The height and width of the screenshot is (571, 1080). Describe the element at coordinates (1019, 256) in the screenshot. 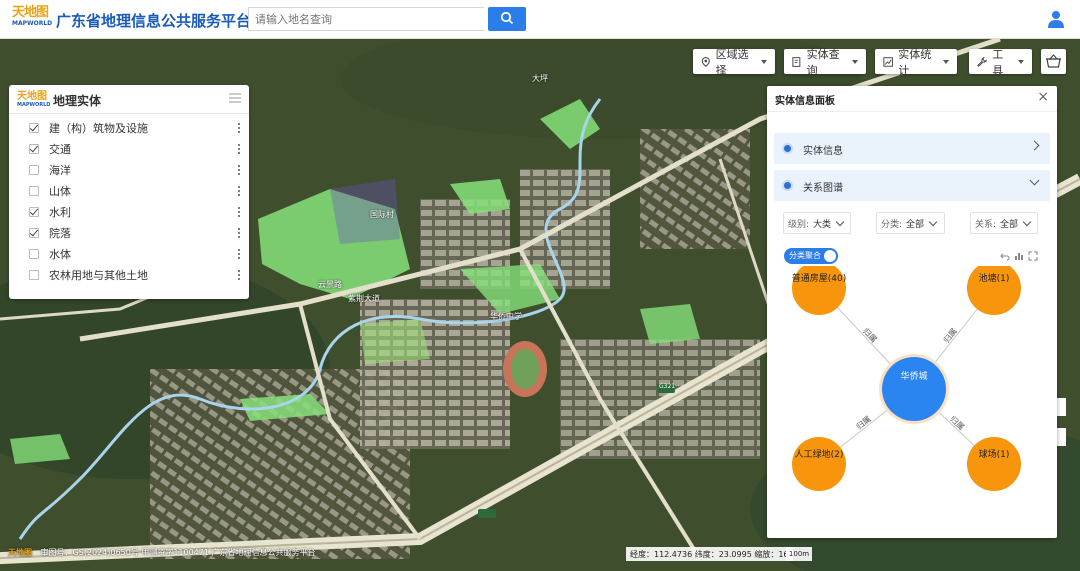

I see `bar-chart-icon` at that location.